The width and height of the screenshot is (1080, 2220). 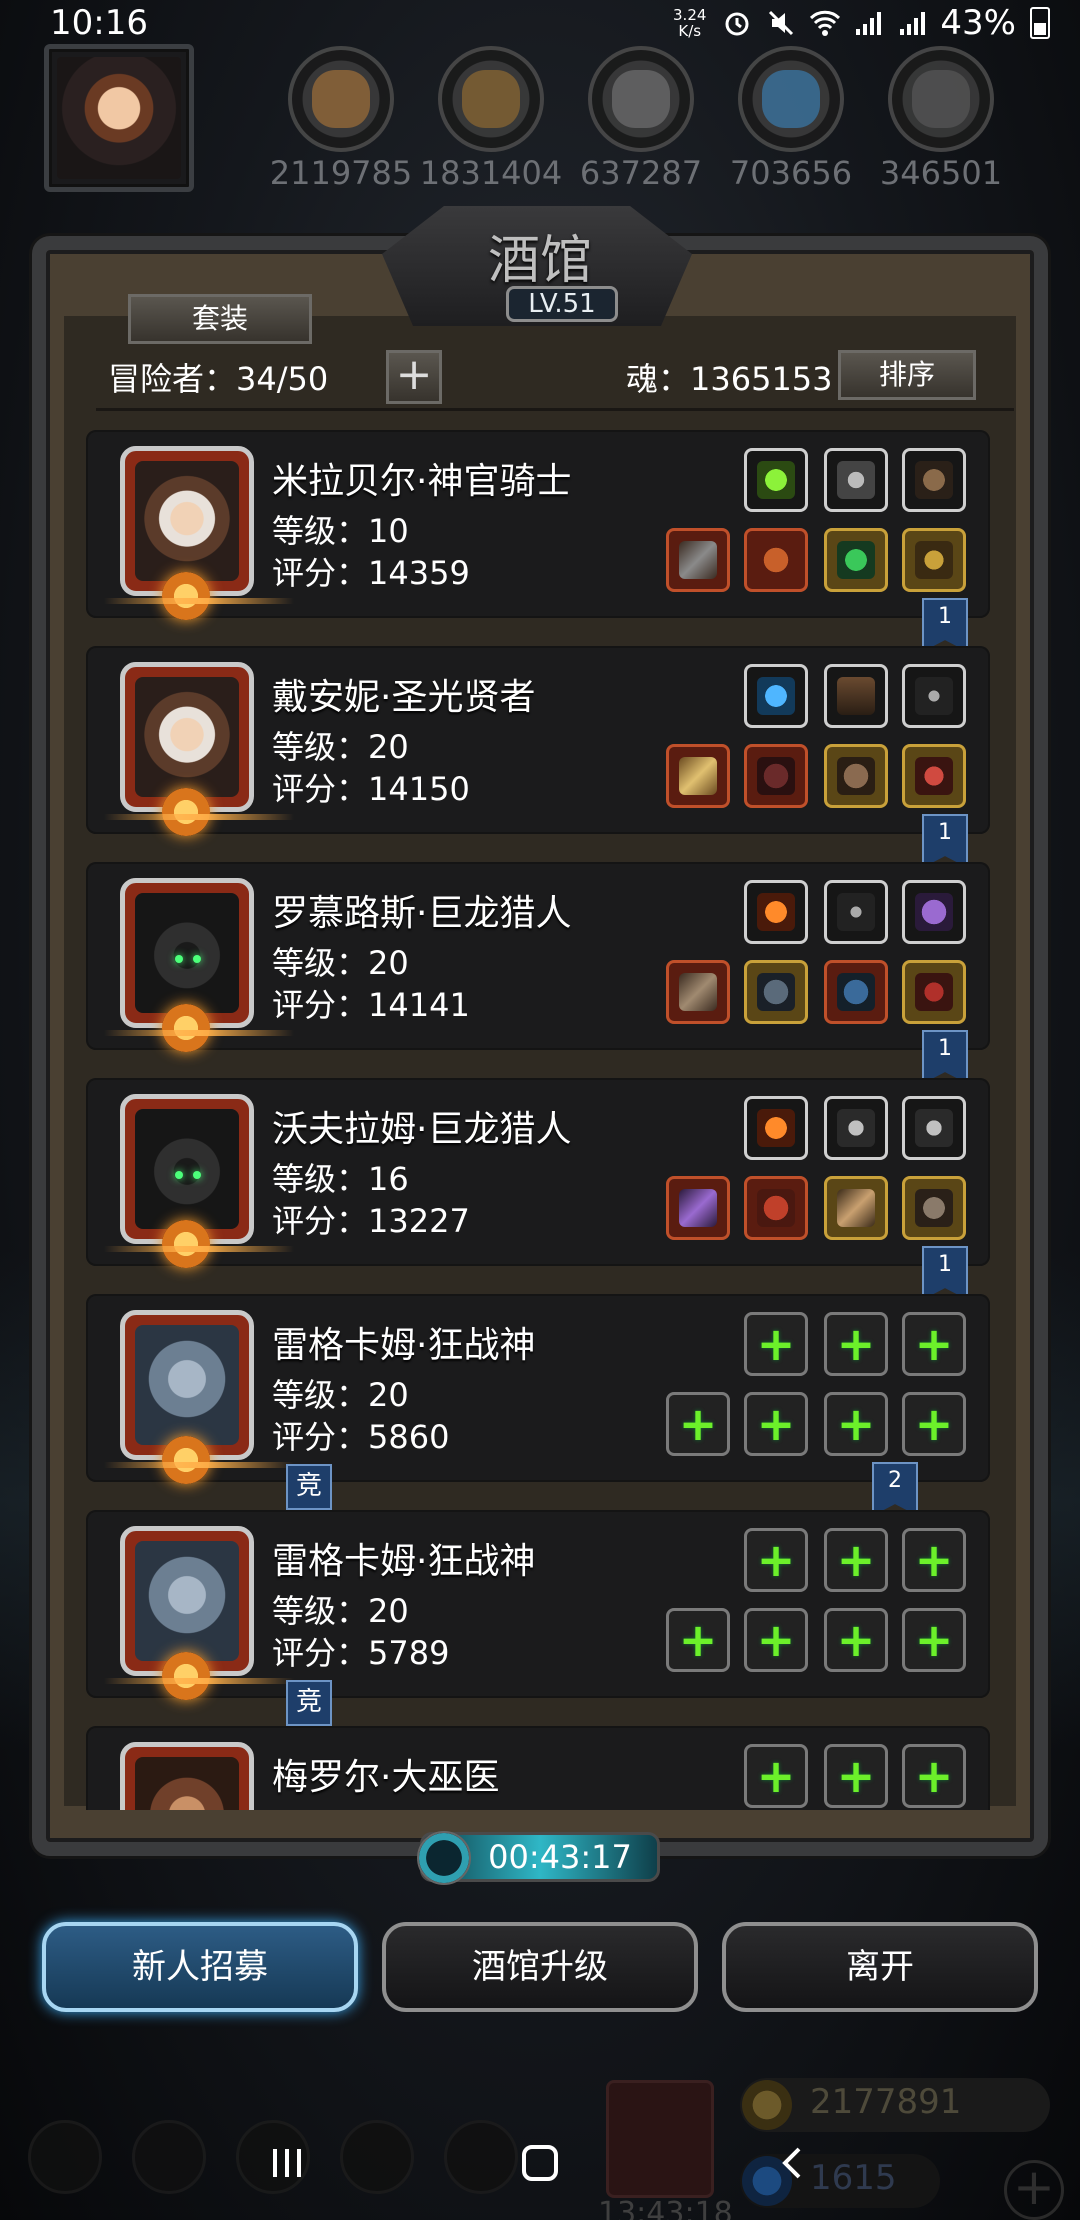 What do you see at coordinates (945, 1273) in the screenshot?
I see `hero-rank-badge: 1` at bounding box center [945, 1273].